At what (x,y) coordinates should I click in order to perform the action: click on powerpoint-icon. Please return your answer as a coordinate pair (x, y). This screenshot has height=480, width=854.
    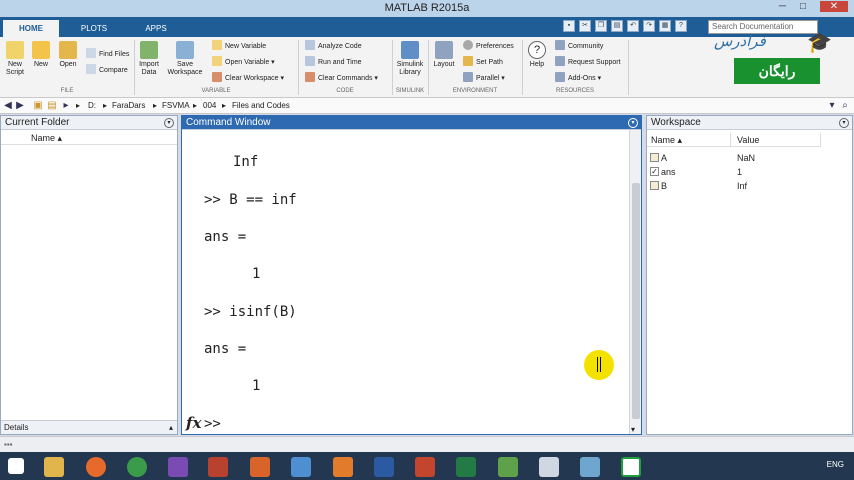
    Looking at the image, I should click on (425, 467).